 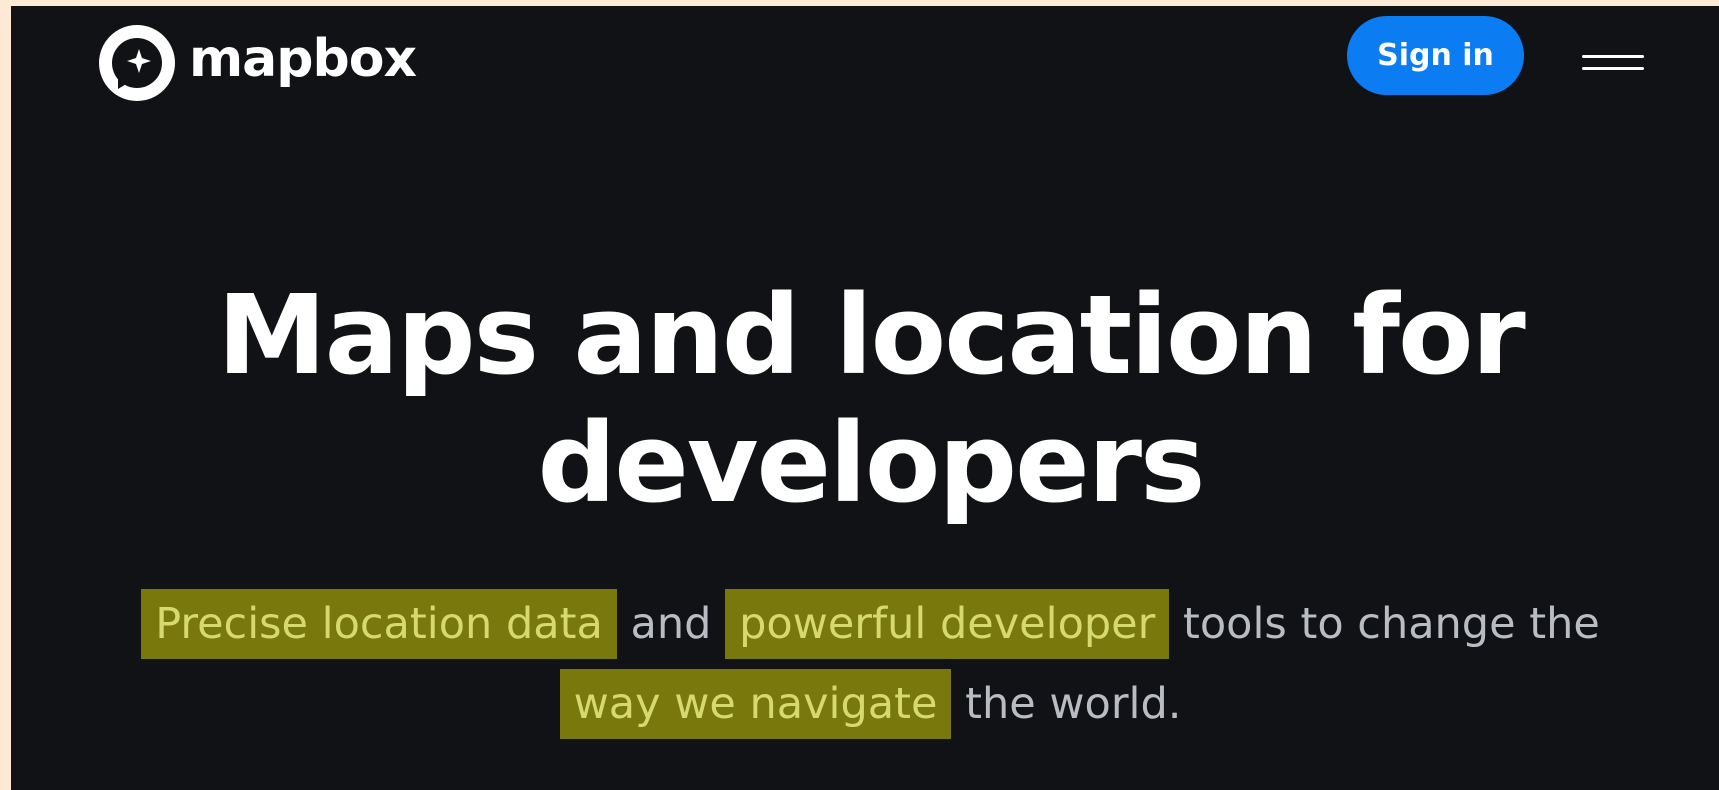 I want to click on hero-title-line2: developers, so click(x=871, y=463).